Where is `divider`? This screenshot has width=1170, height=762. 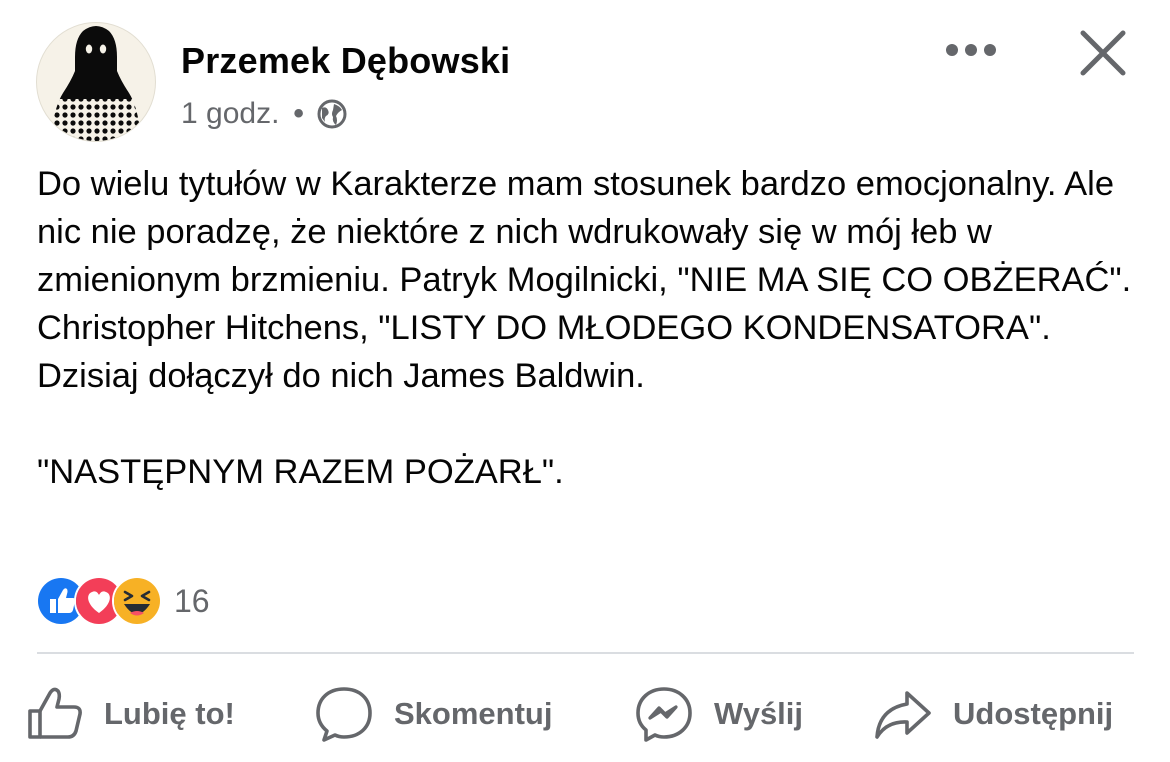
divider is located at coordinates (585, 653).